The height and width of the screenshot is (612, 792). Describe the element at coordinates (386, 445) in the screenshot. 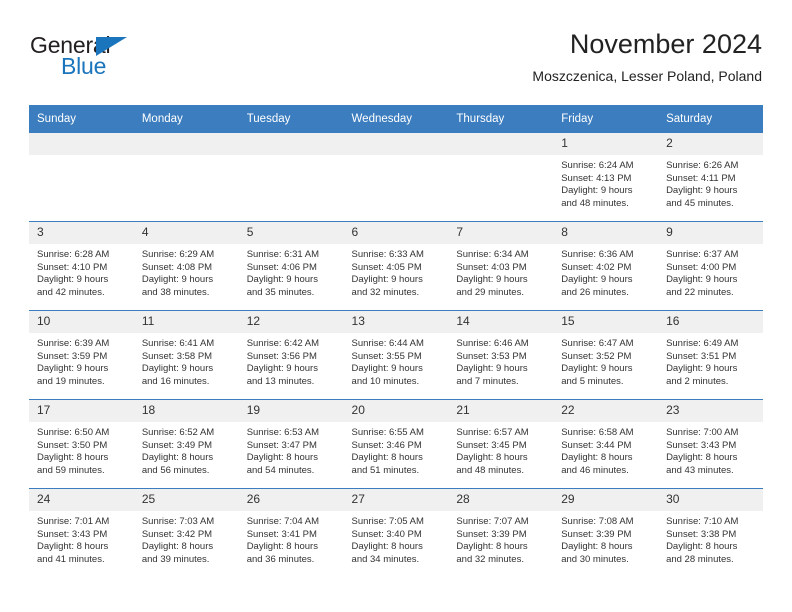

I see `sunset-text: Sunset: 3:46 PM` at that location.